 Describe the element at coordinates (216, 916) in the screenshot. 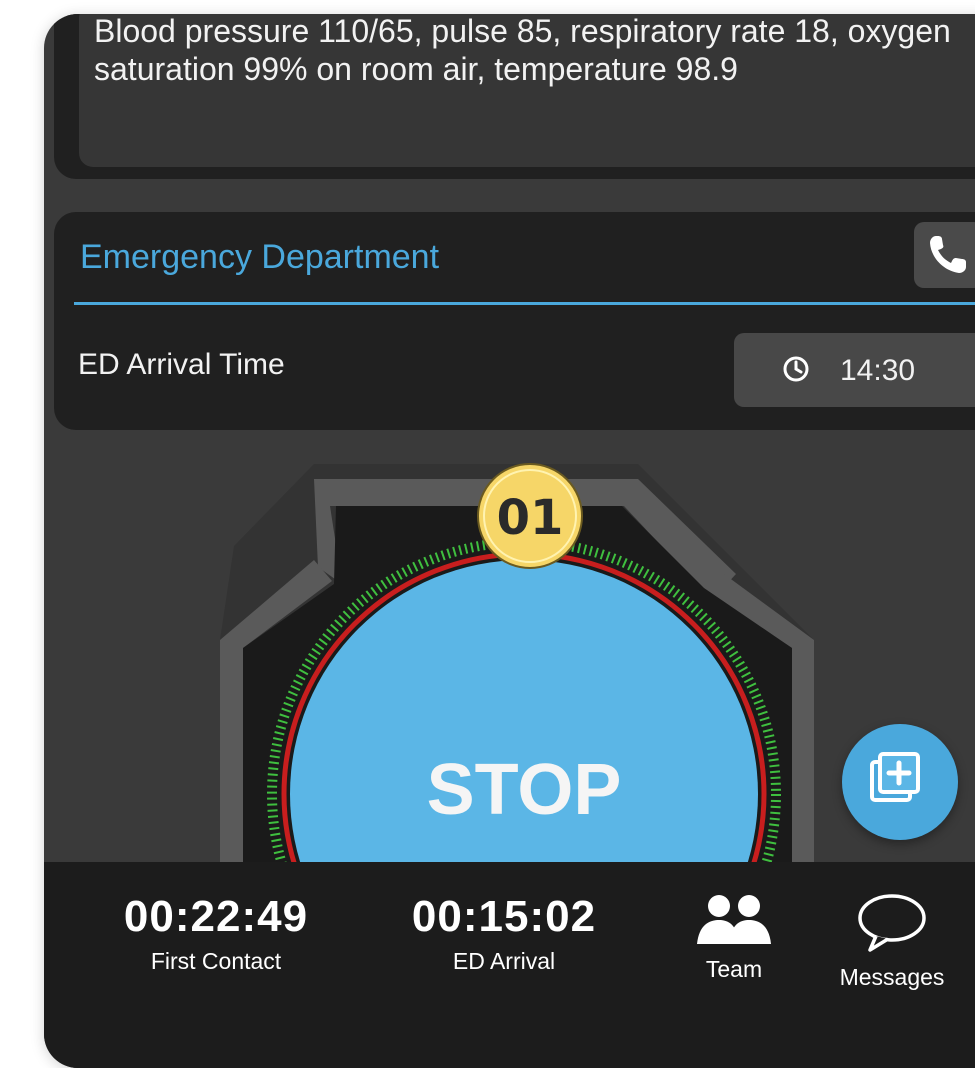

I see `first-contact-elapsed: 00:22:49` at that location.